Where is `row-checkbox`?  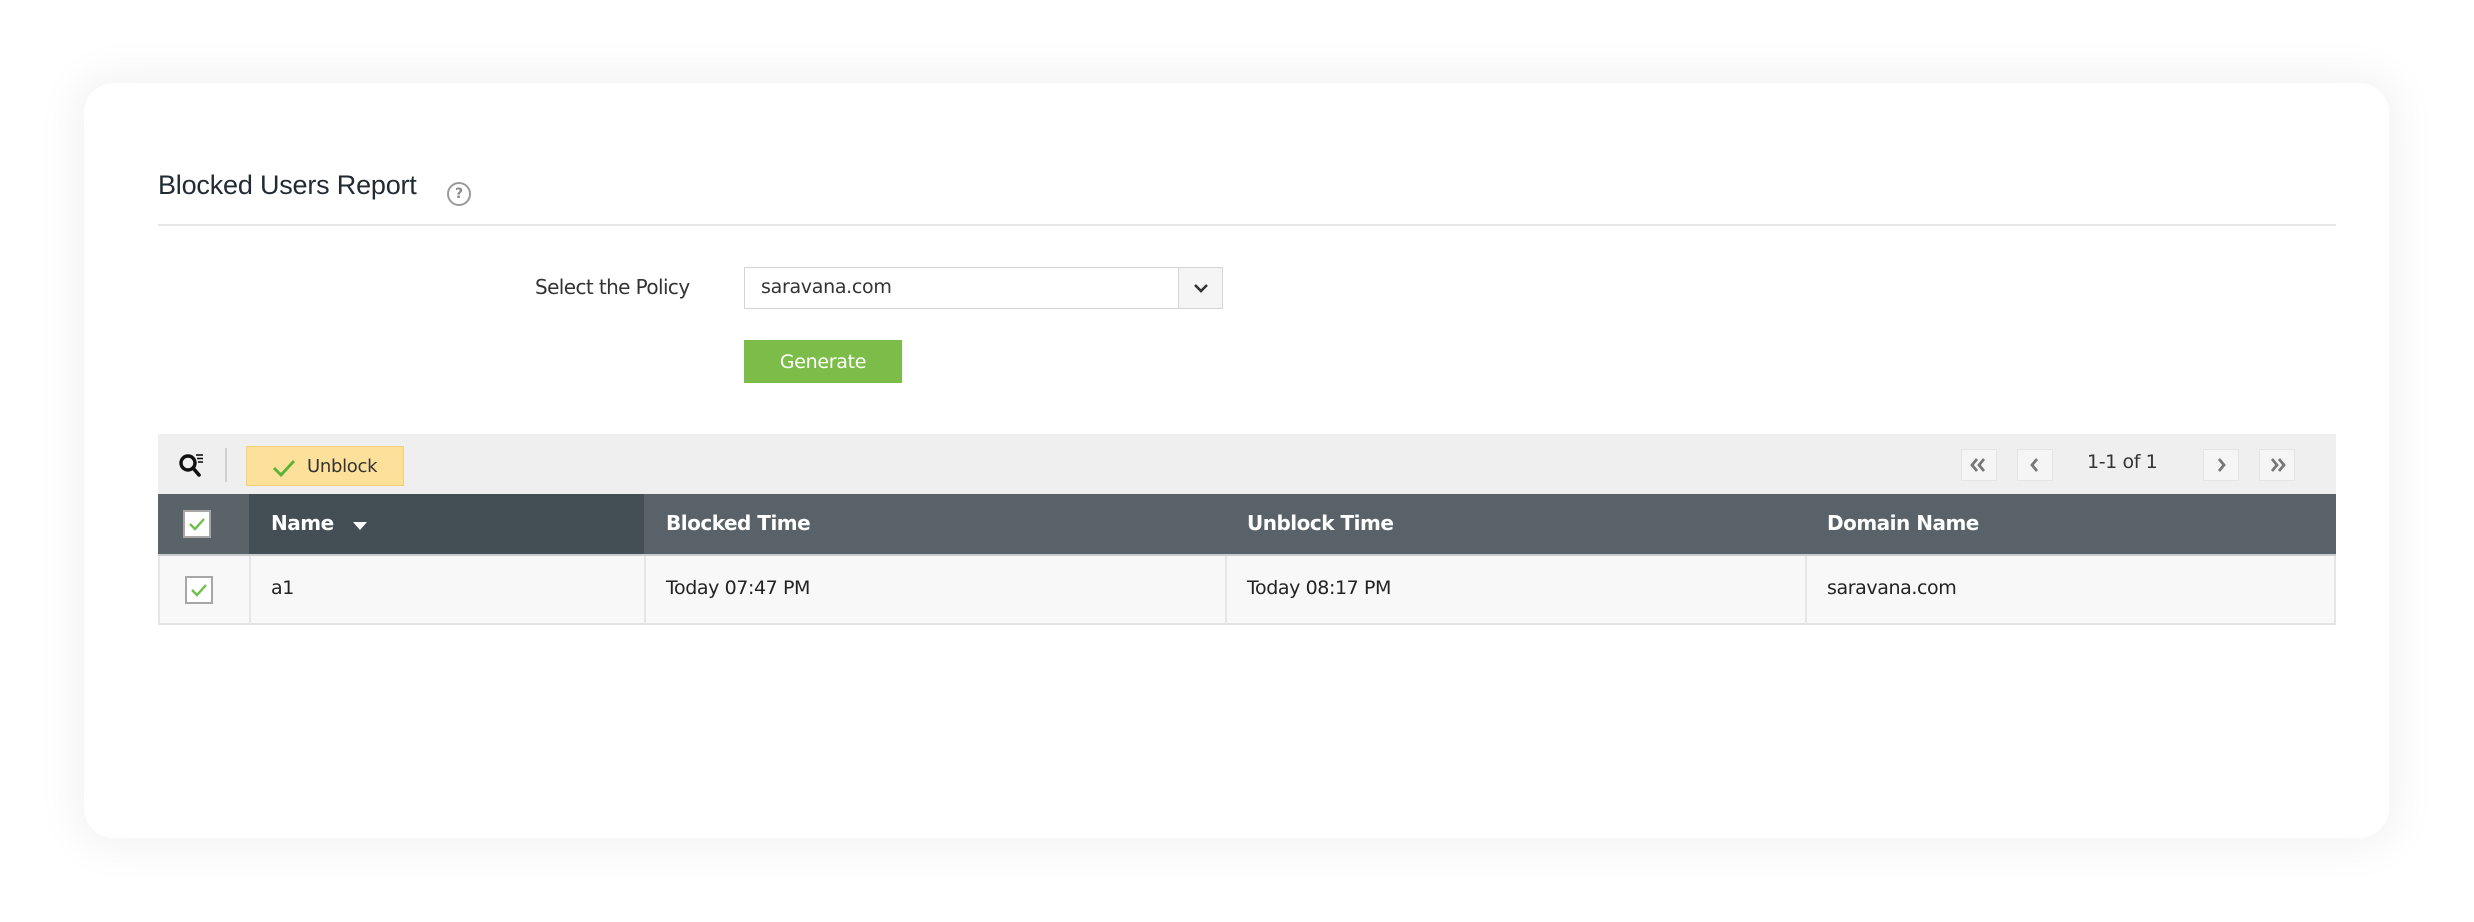 row-checkbox is located at coordinates (199, 590).